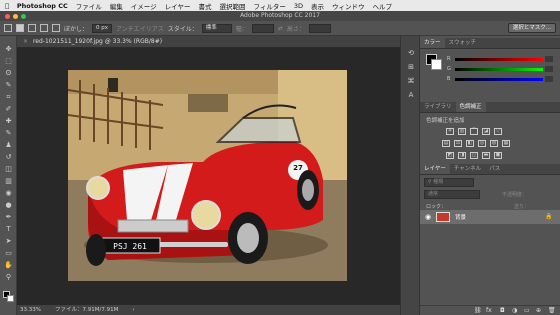 Image resolution: width=560 pixels, height=315 pixels. Describe the element at coordinates (460, 217) in the screenshot. I see `layer-name: 背景` at that location.